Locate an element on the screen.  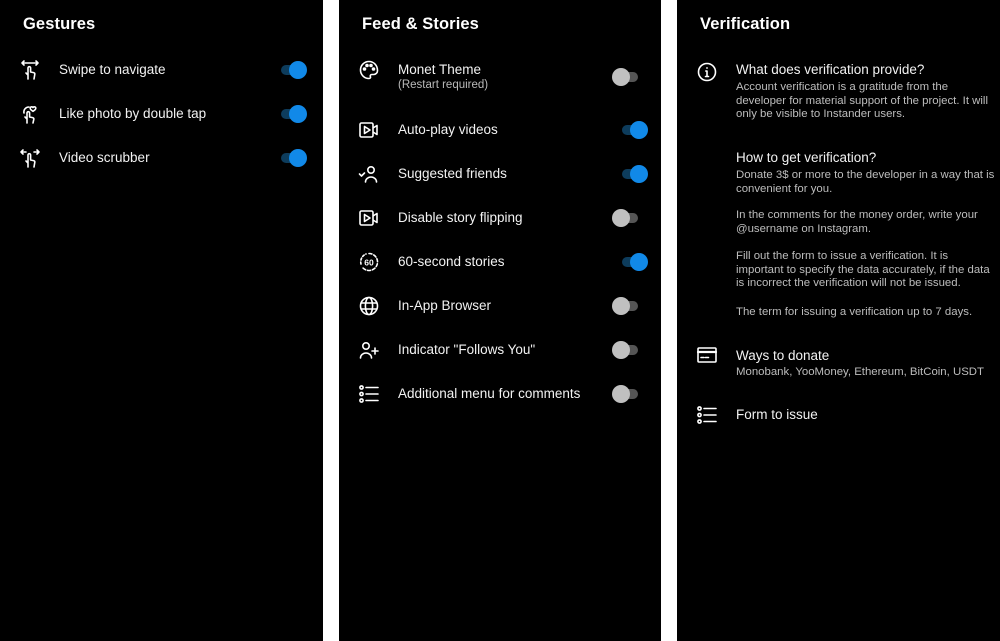
additional-comments-menu-toggle is located at coordinates (626, 394).